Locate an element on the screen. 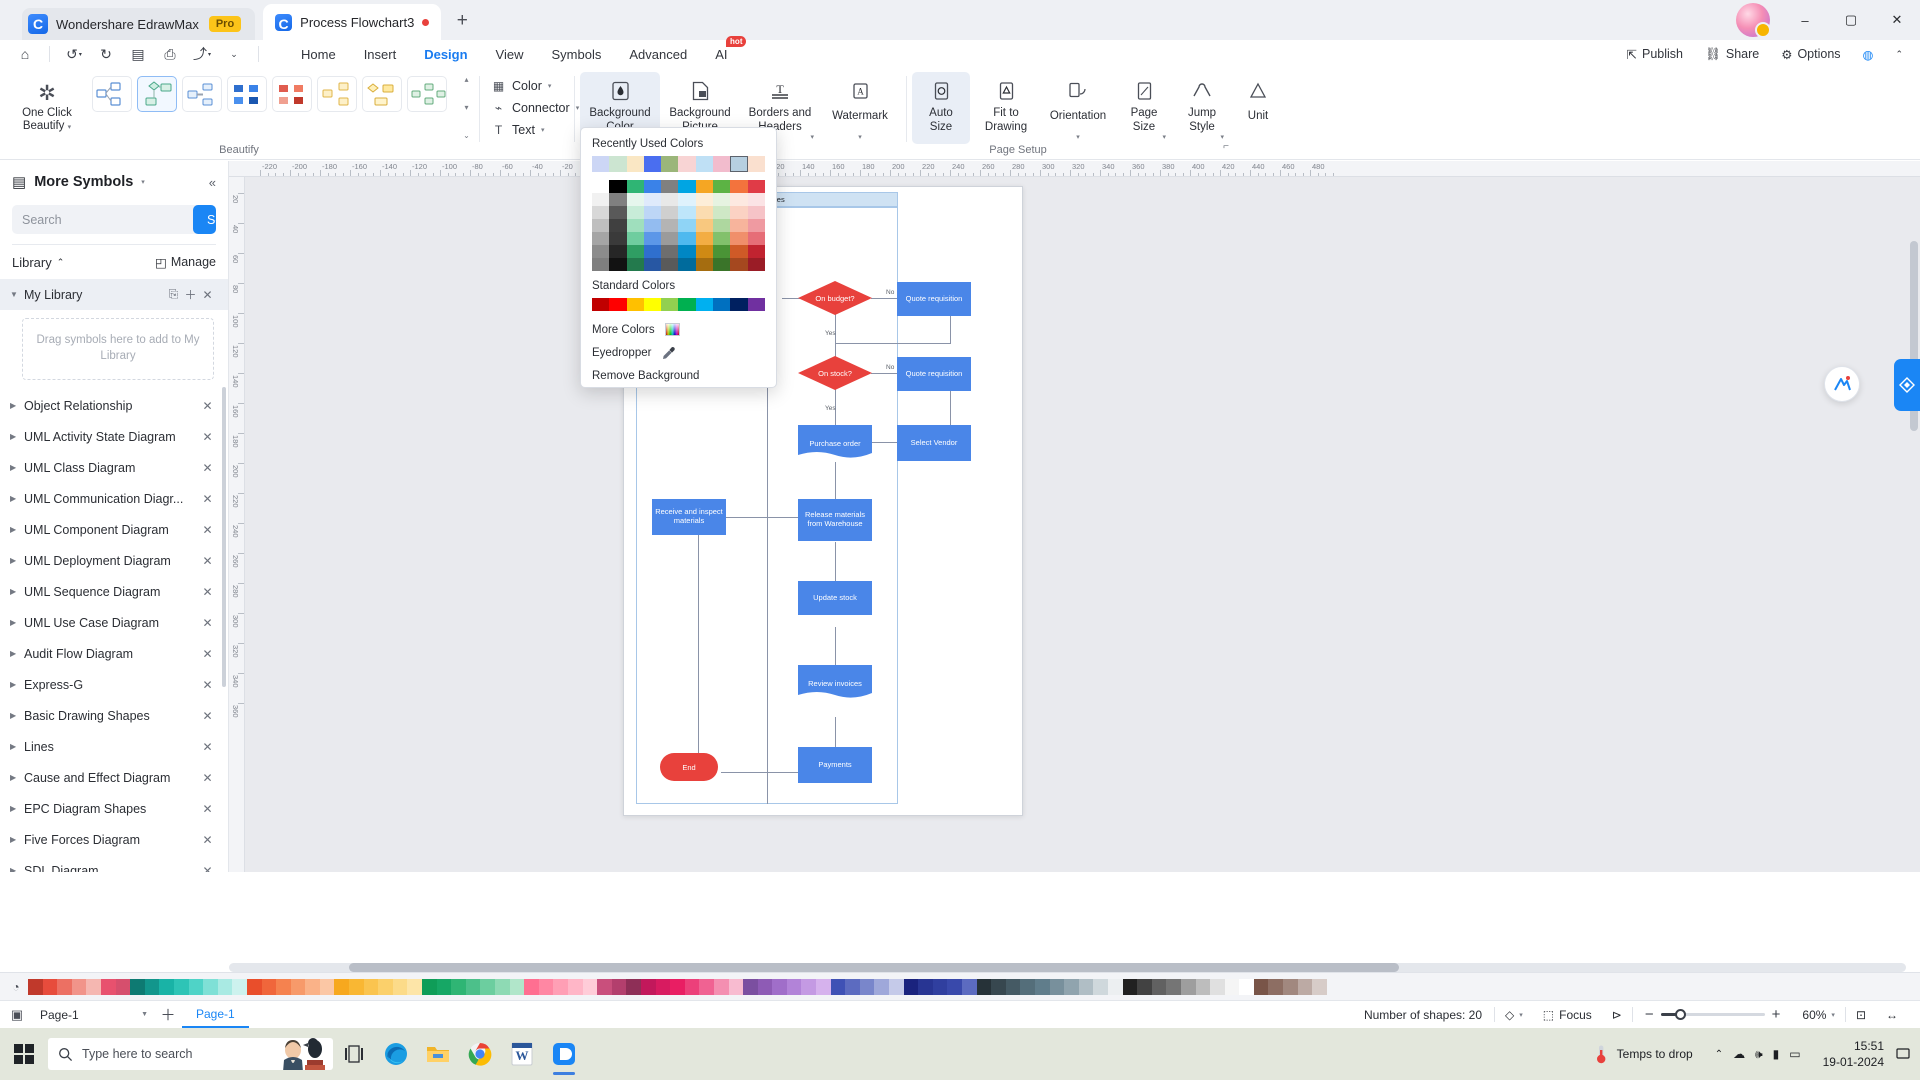 This screenshot has width=1920, height=1080. tab-insert: Insert is located at coordinates (380, 54).